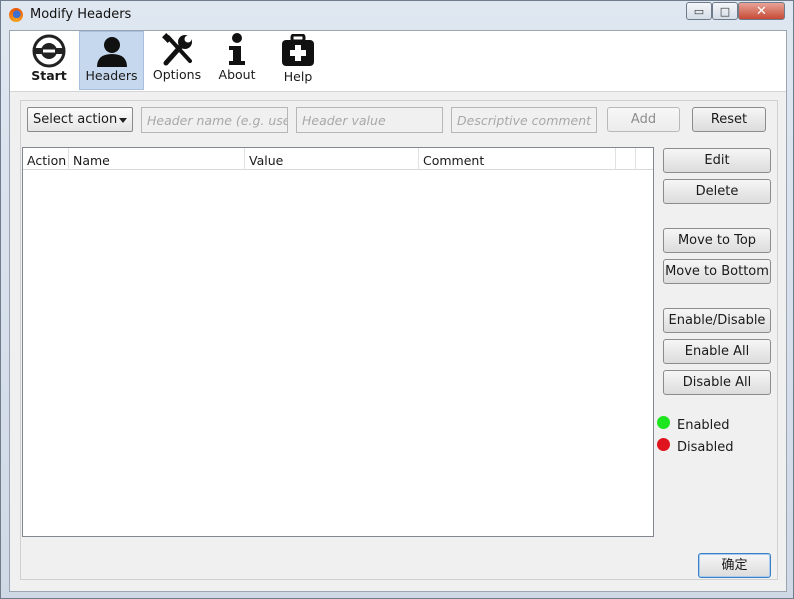  I want to click on disabled-indicator-icon, so click(663, 444).